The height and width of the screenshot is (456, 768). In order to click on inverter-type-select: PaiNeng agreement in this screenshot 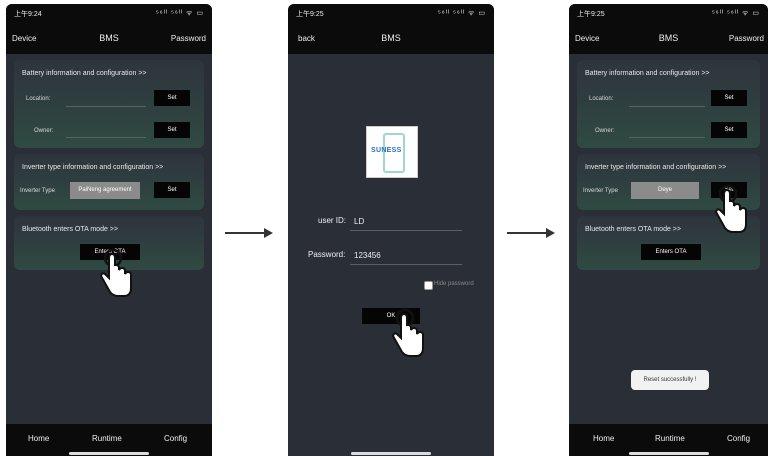, I will do `click(105, 190)`.